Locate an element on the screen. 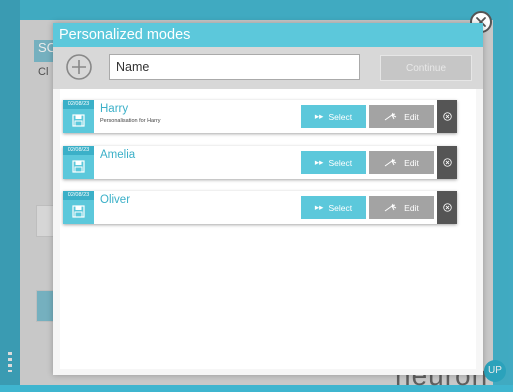 This screenshot has width=513, height=392. continue-button: Continue is located at coordinates (426, 68).